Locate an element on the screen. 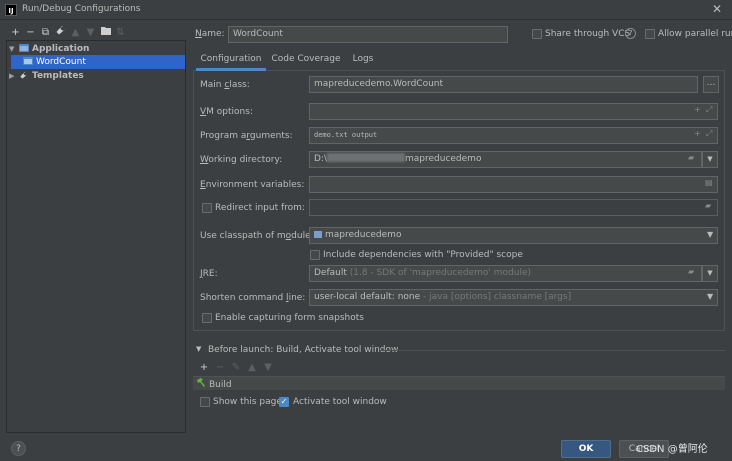 This screenshot has height=461, width=732. program-arguments-input: demo.txt output is located at coordinates (513, 135).